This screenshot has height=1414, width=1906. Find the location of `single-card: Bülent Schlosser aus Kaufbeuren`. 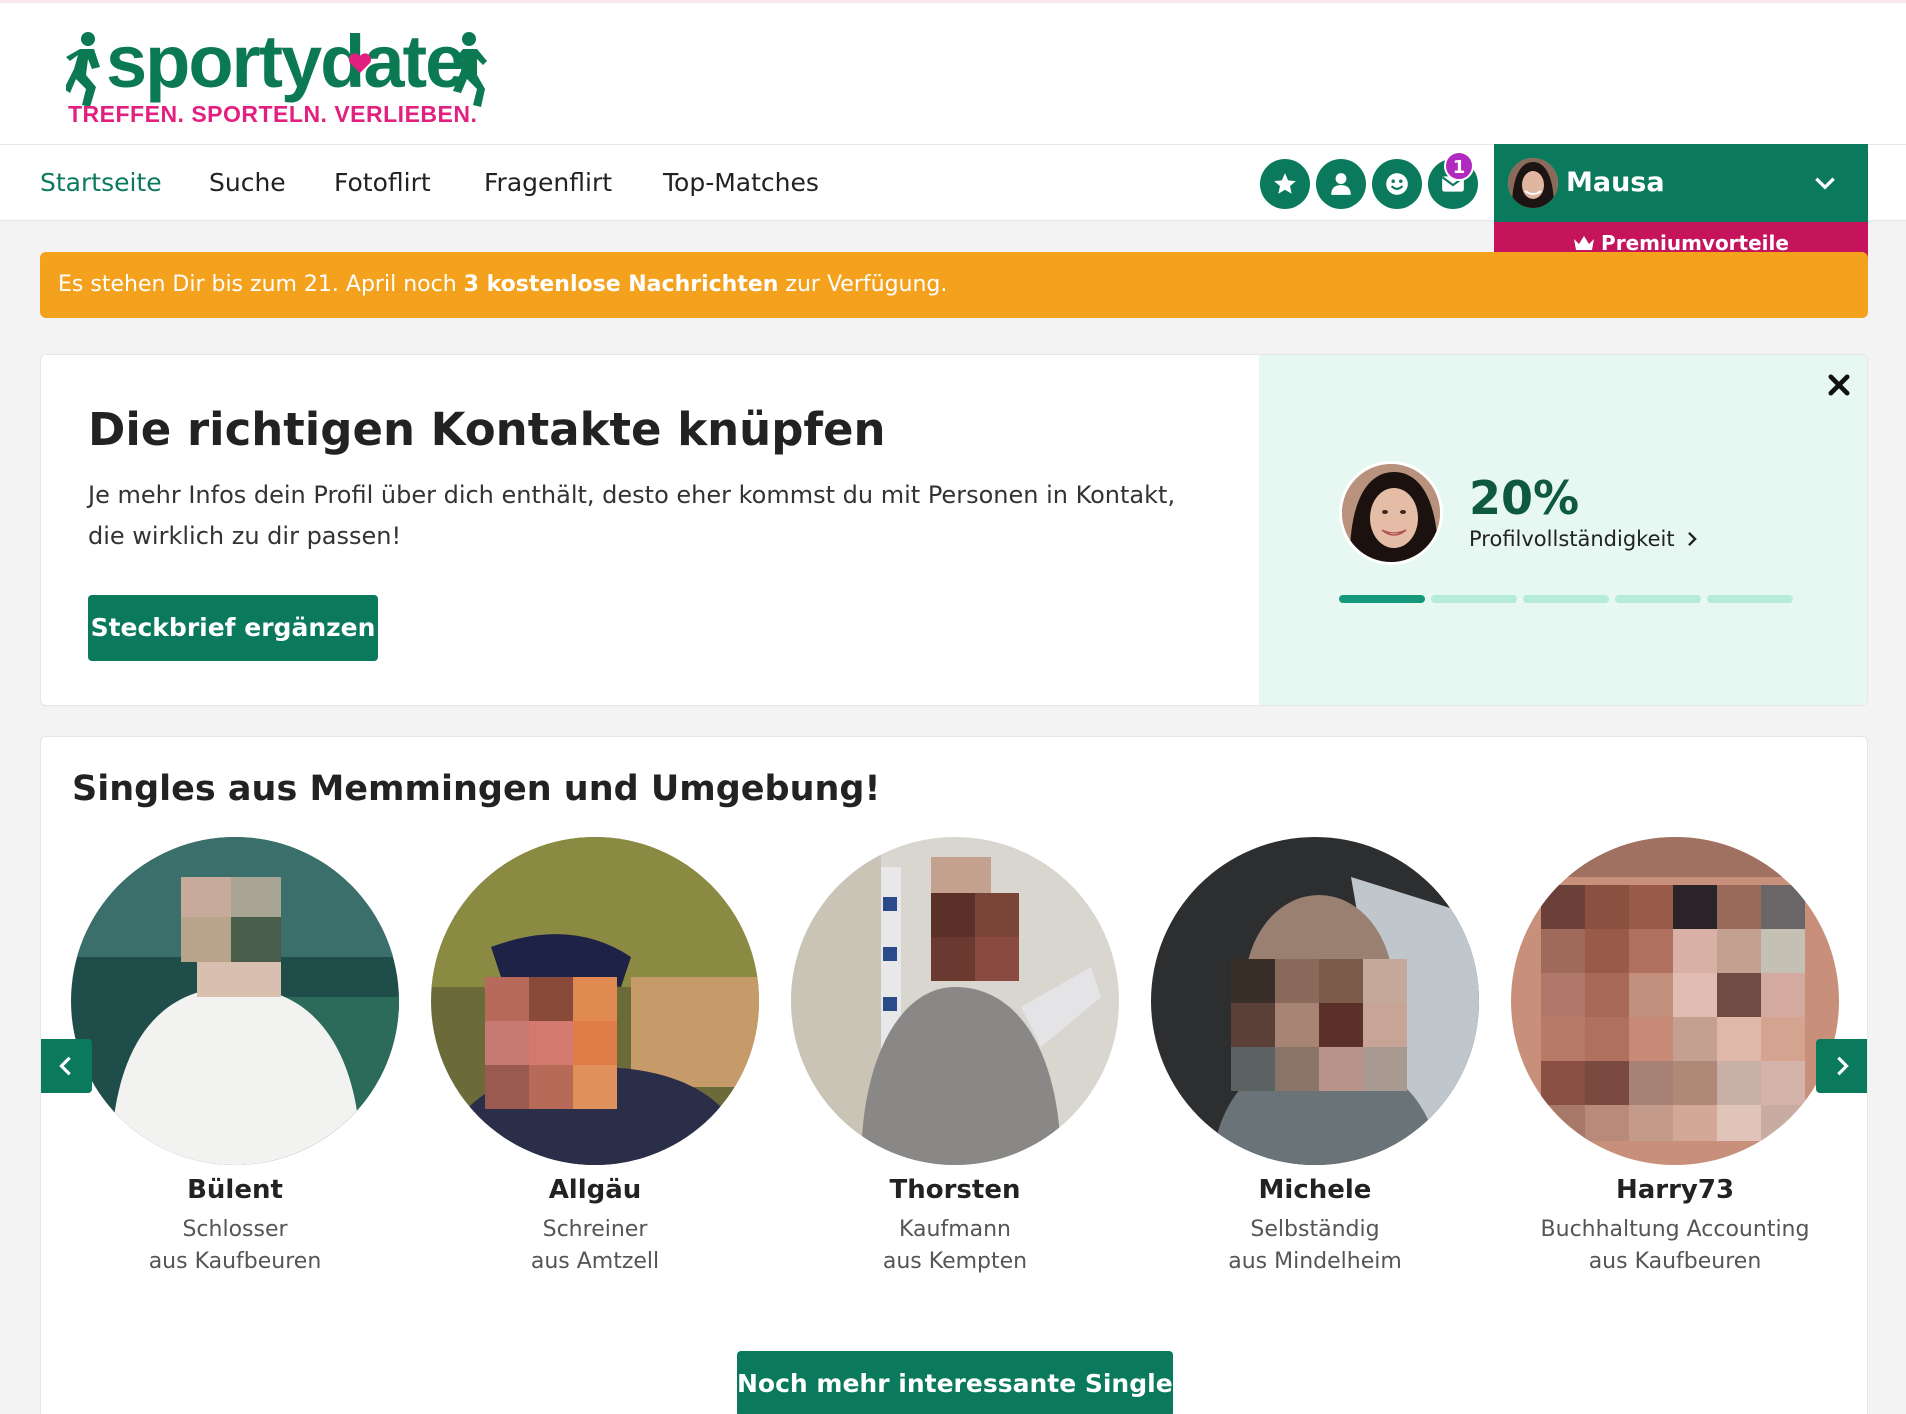

single-card: Bülent Schlosser aus Kaufbeuren is located at coordinates (235, 1067).